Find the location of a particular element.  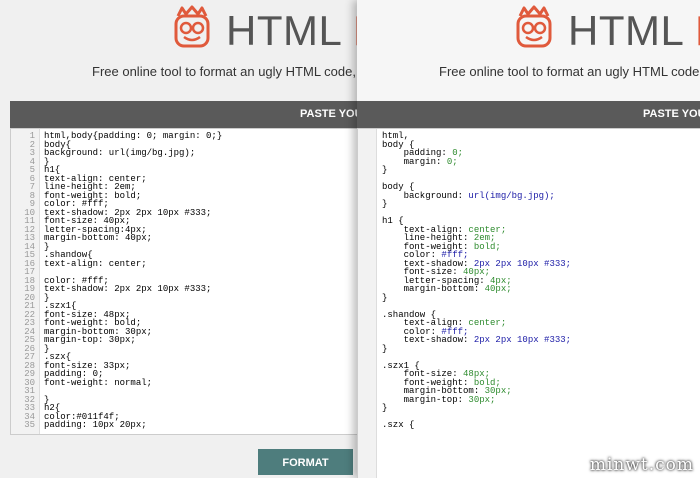

line-number-gutter is located at coordinates (367, 303).